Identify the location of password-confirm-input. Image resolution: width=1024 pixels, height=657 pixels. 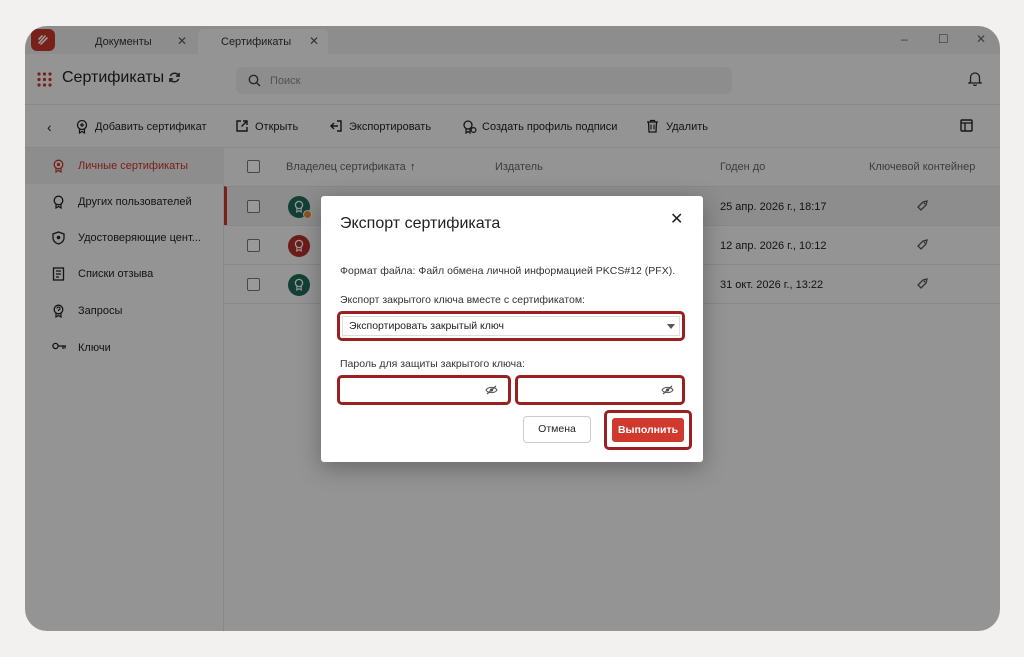
(600, 390).